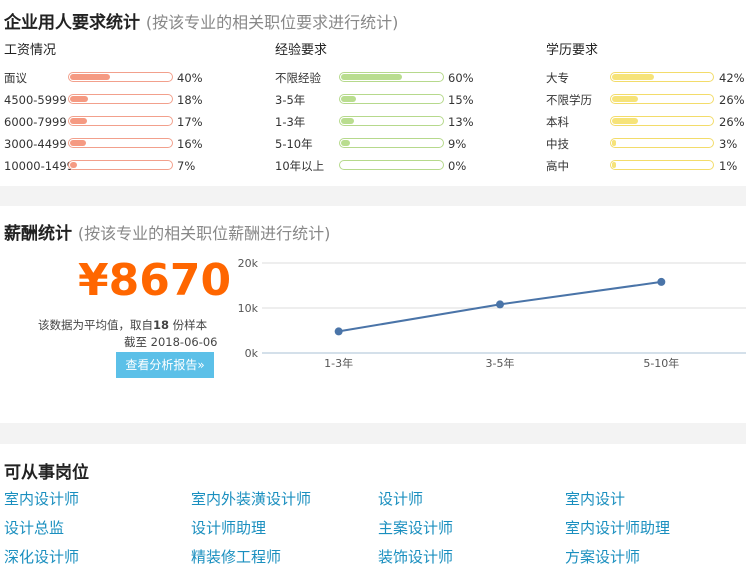 The height and width of the screenshot is (571, 746). Describe the element at coordinates (661, 363) in the screenshot. I see `x-tick-label: 5-10年` at that location.